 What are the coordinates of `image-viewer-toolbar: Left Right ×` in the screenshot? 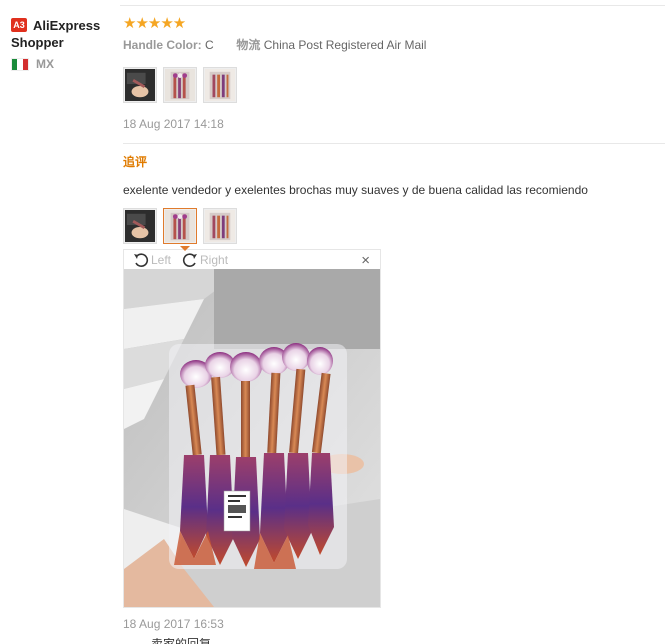 It's located at (252, 259).